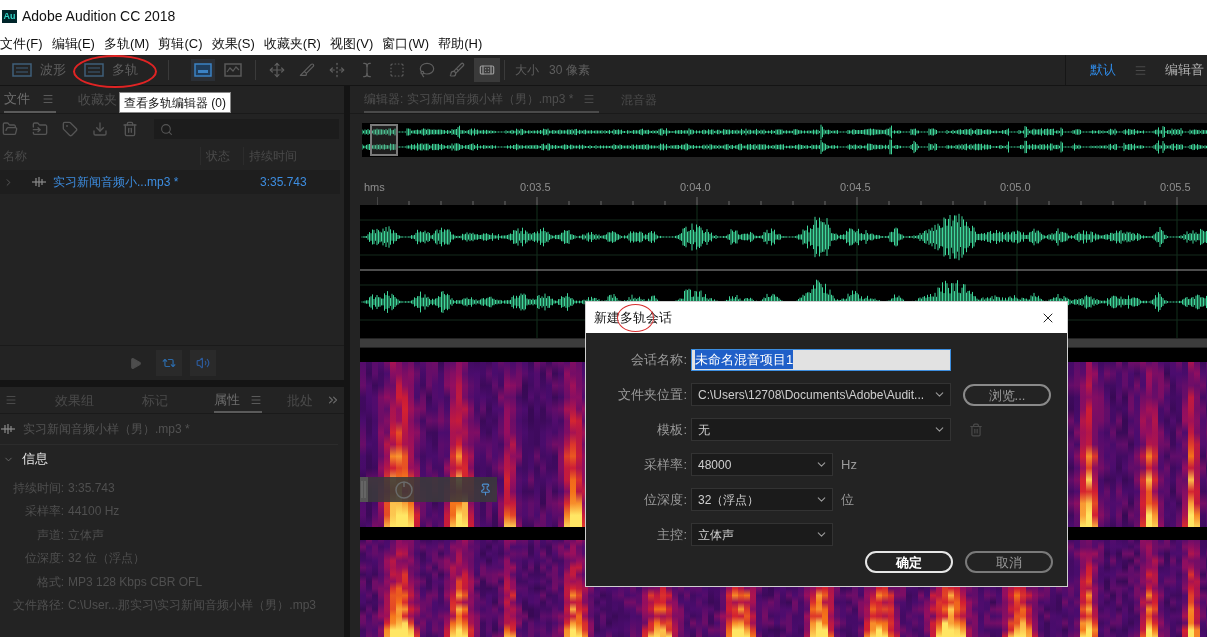 This screenshot has width=1207, height=637. I want to click on file-row: 实习新闻音频小...mp3 * 3:35.743, so click(170, 182).